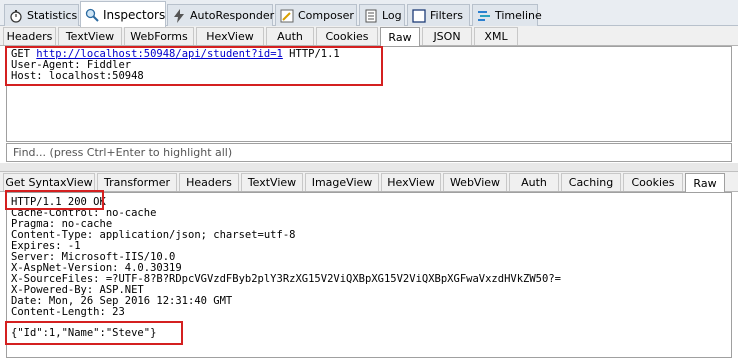  I want to click on response-tab-headers: Headers, so click(209, 182).